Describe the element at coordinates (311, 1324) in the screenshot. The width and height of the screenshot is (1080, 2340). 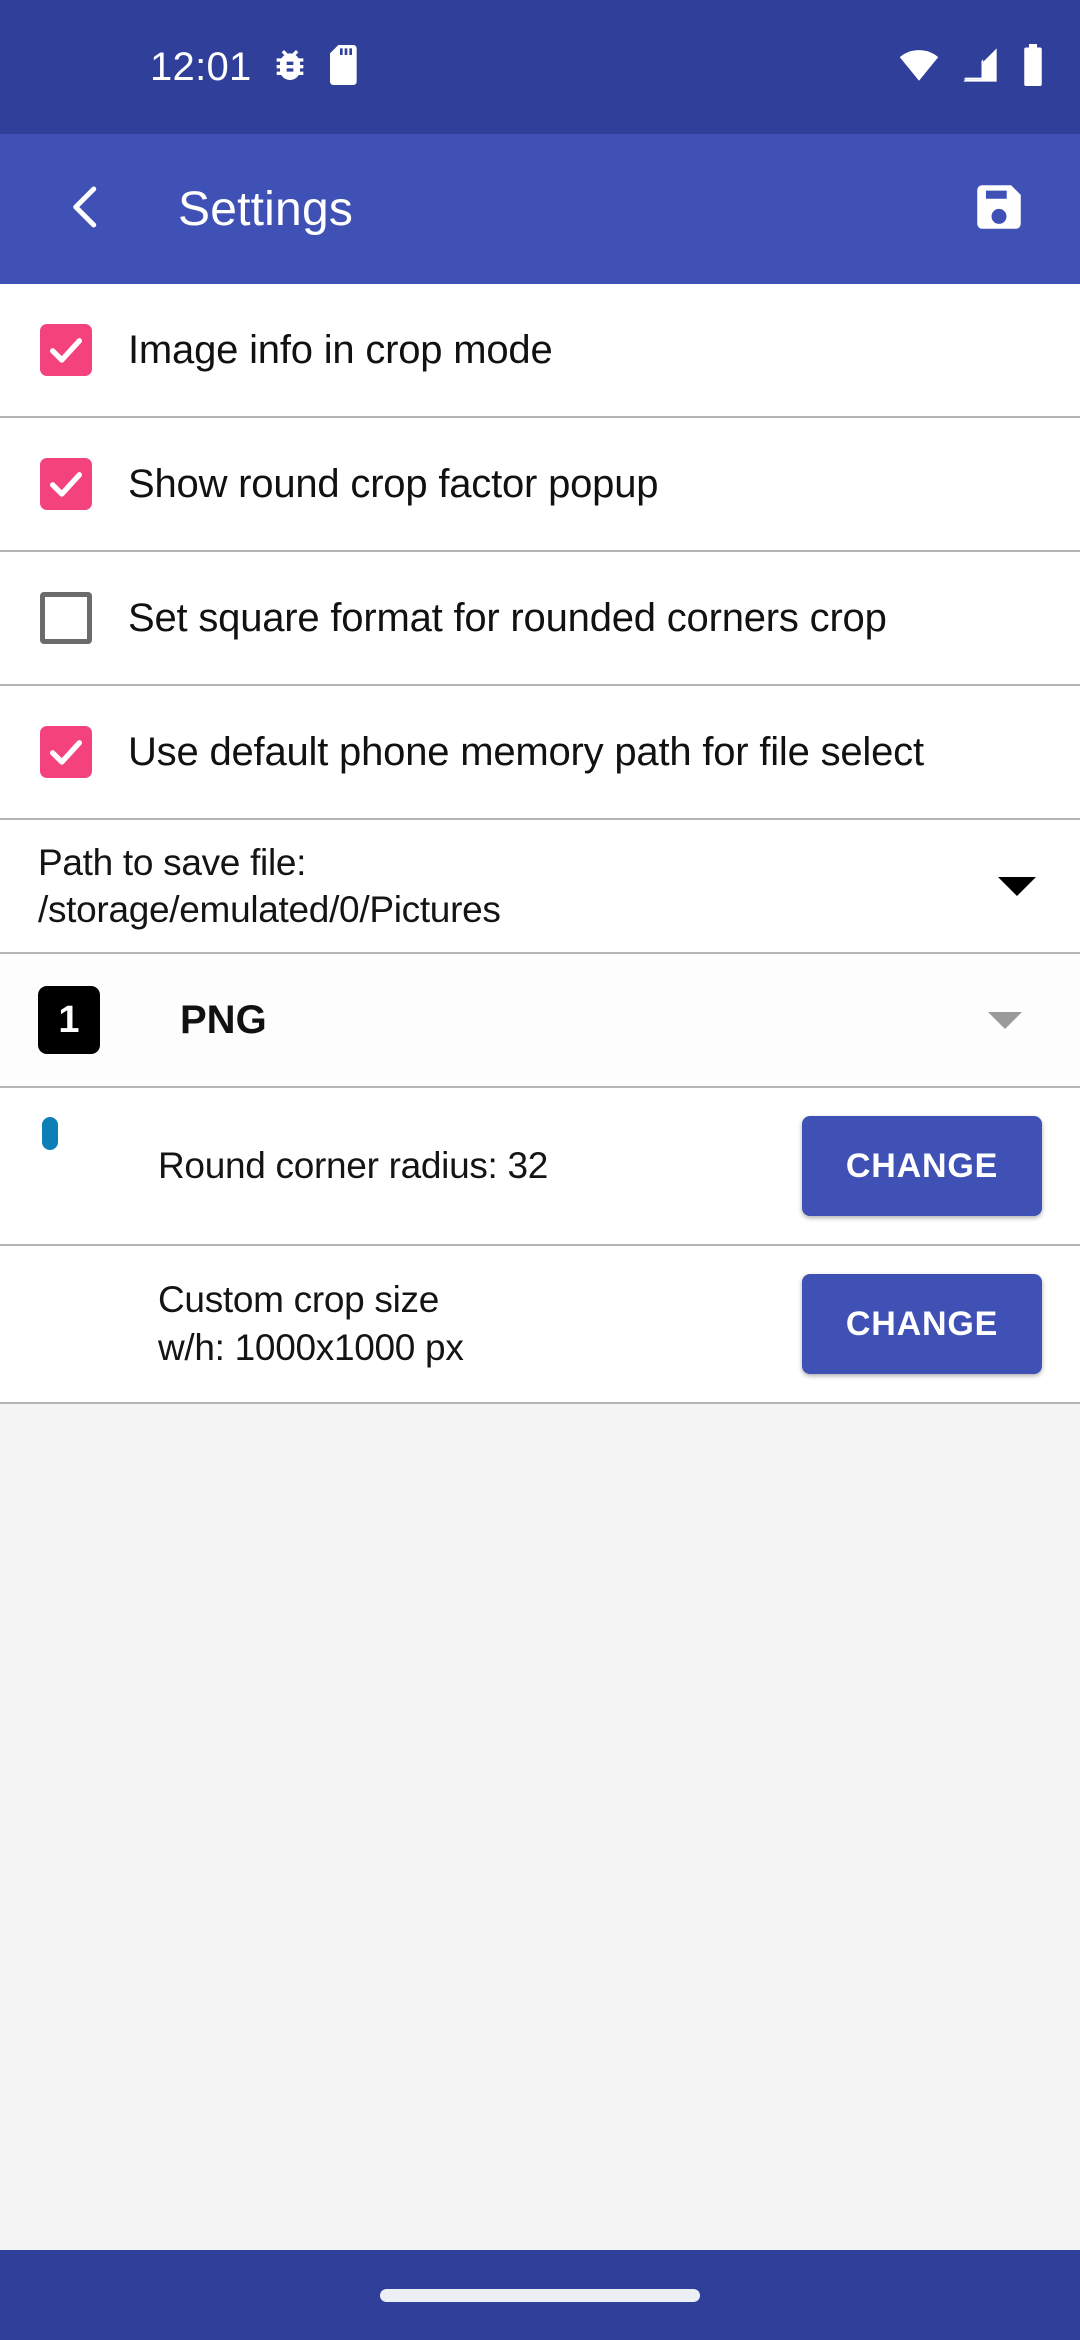
I see `custom-crop-size-text-group: Custom crop size w/h: 1000x1000 px` at that location.